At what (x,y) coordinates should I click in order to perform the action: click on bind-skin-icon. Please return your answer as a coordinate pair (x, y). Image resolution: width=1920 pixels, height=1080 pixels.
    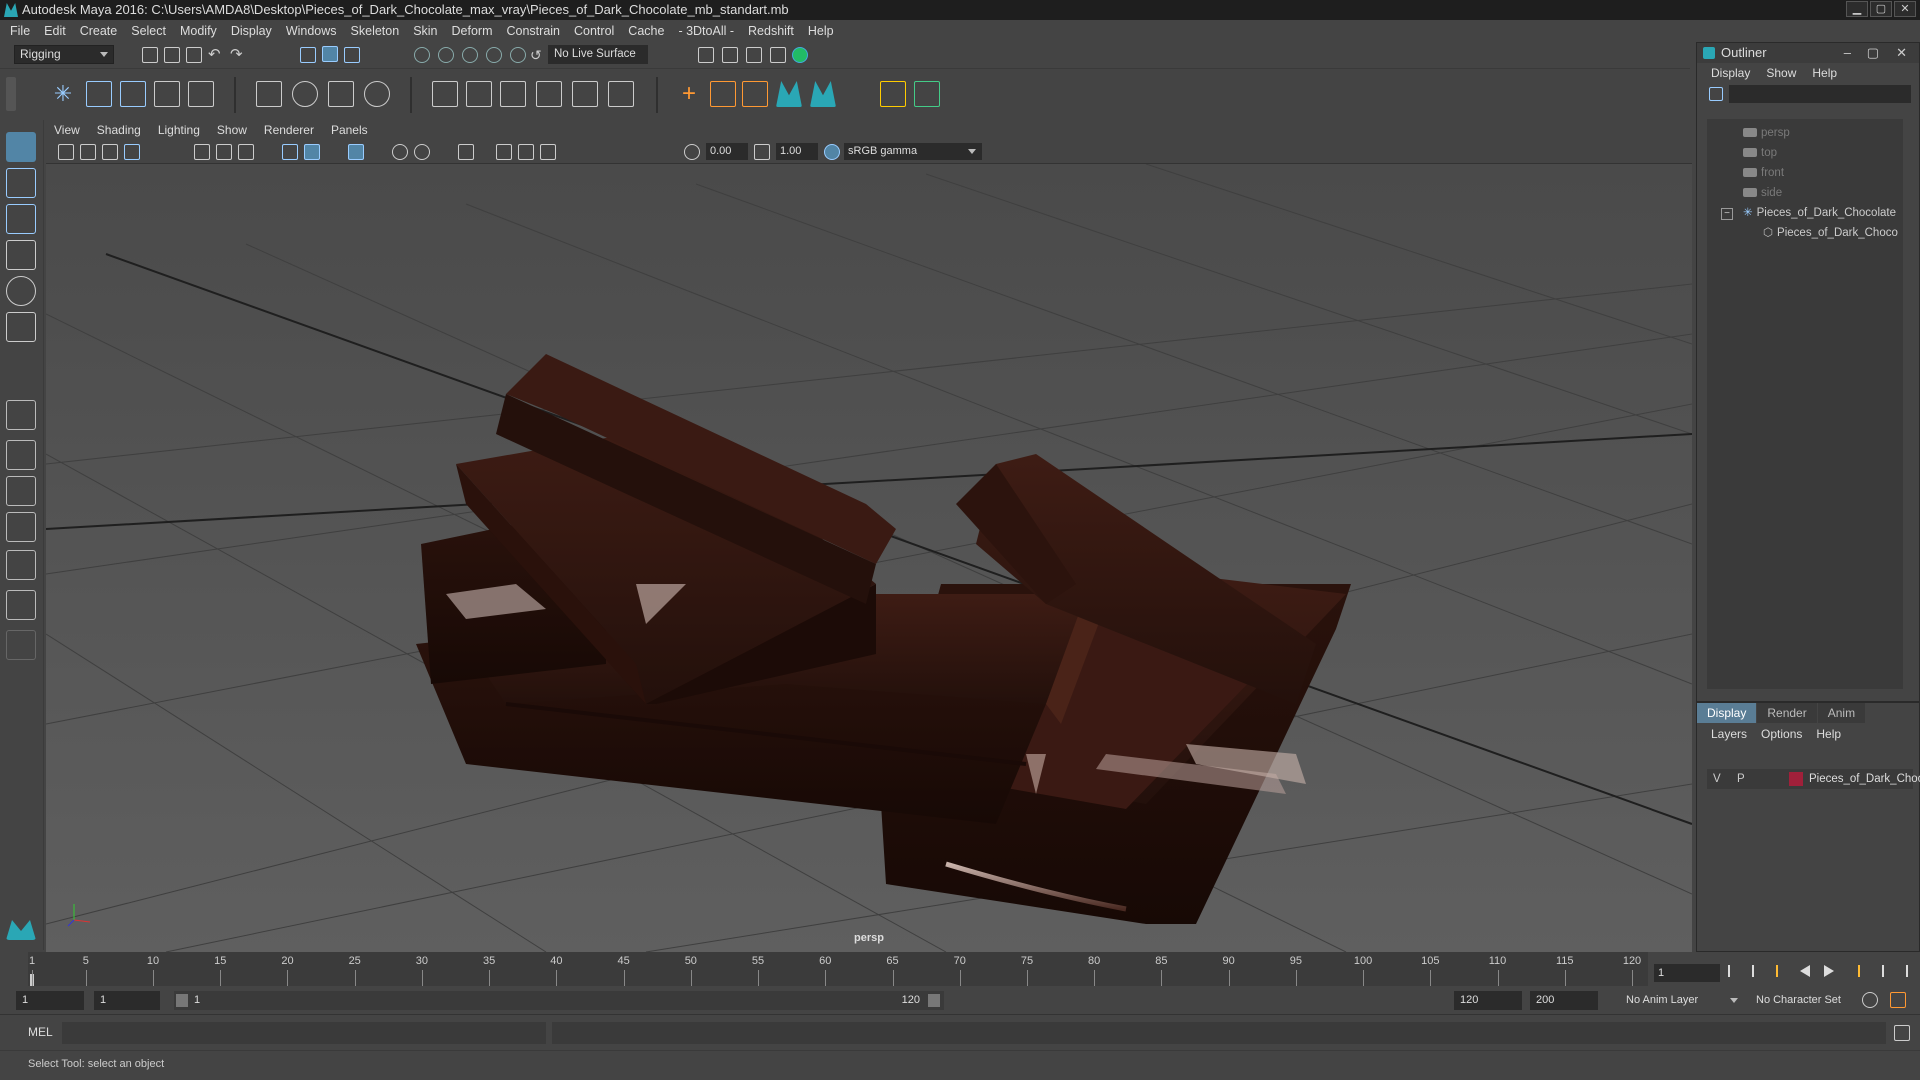
    Looking at the image, I should click on (269, 94).